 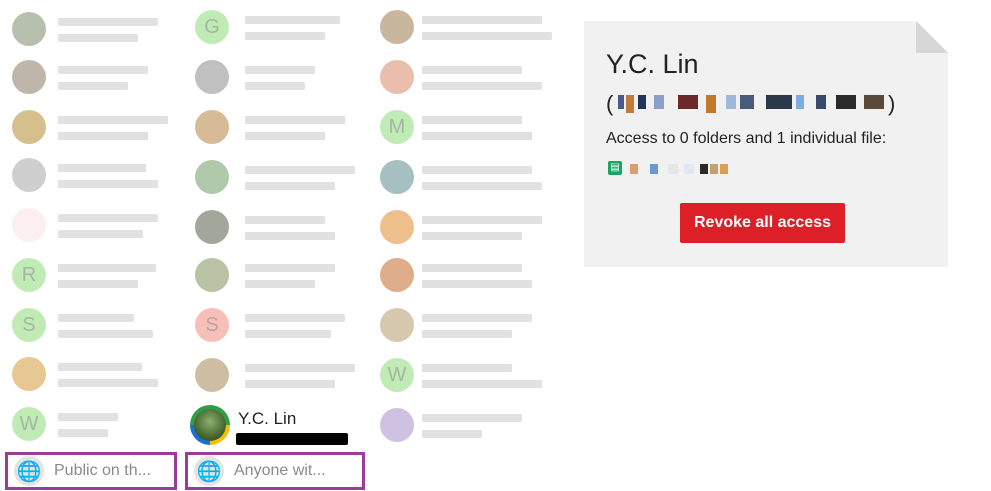 What do you see at coordinates (267, 418) in the screenshot?
I see `selected-person-name: Y.C. Lin` at bounding box center [267, 418].